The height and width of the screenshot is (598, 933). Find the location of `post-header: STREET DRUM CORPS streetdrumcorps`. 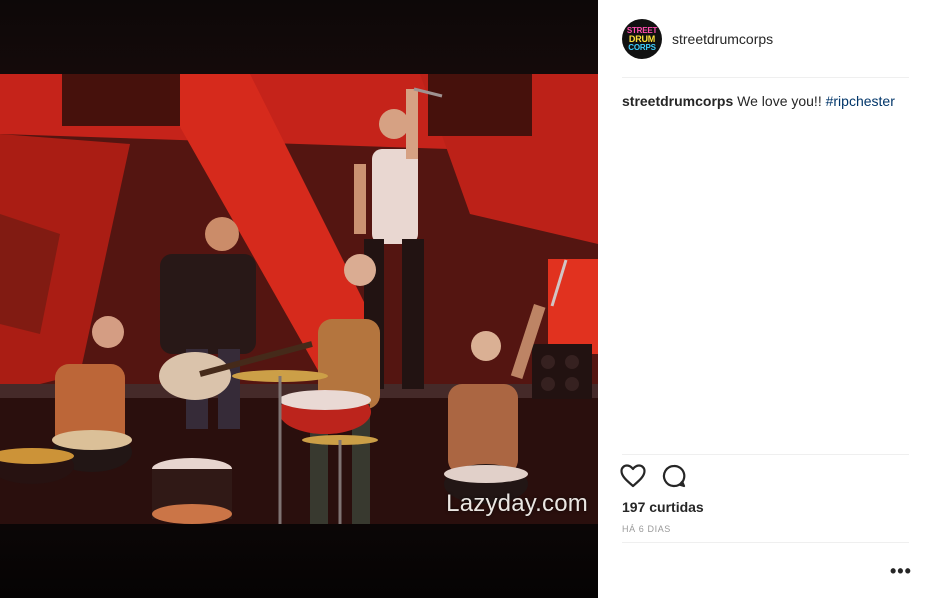

post-header: STREET DRUM CORPS streetdrumcorps is located at coordinates (697, 39).